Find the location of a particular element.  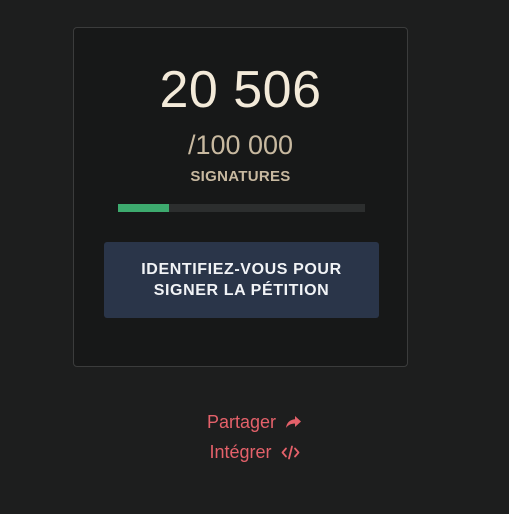

share-label: Partager is located at coordinates (241, 422).